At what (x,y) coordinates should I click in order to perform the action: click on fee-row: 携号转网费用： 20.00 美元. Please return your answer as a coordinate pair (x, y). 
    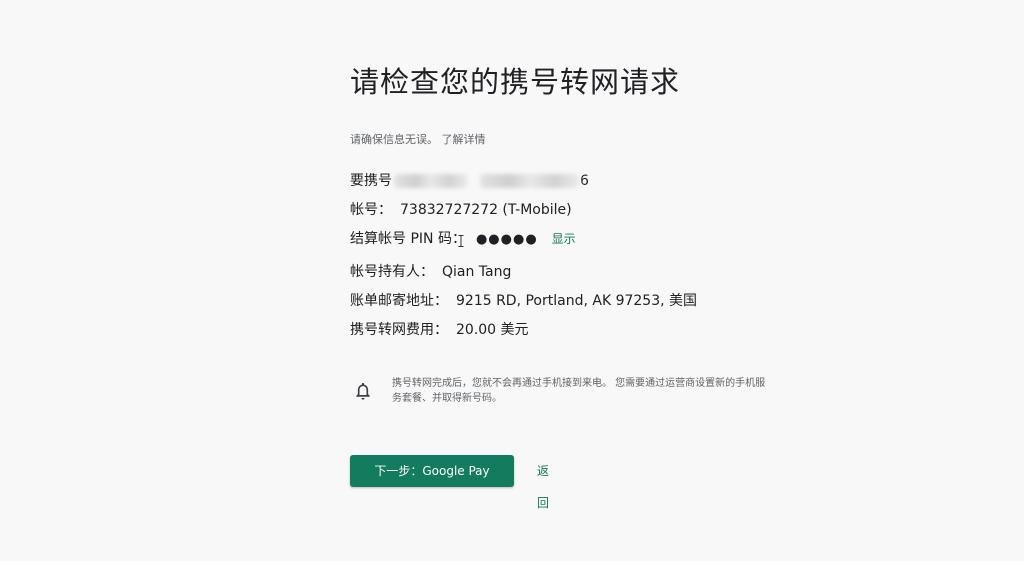
    Looking at the image, I should click on (565, 330).